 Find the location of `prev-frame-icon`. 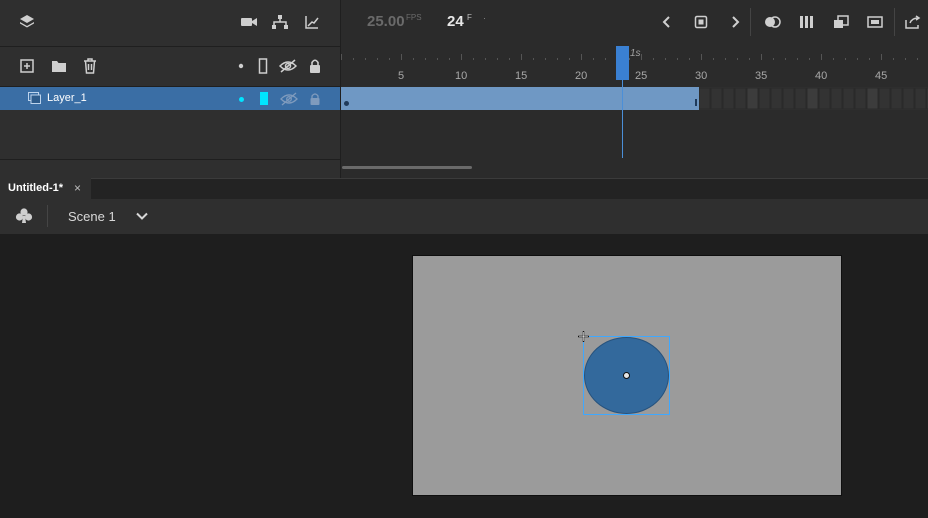

prev-frame-icon is located at coordinates (667, 22).